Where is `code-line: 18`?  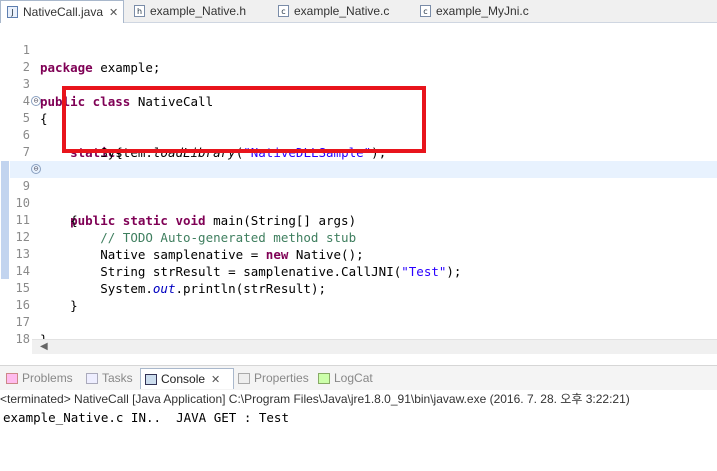
code-line: 18 is located at coordinates (363, 330).